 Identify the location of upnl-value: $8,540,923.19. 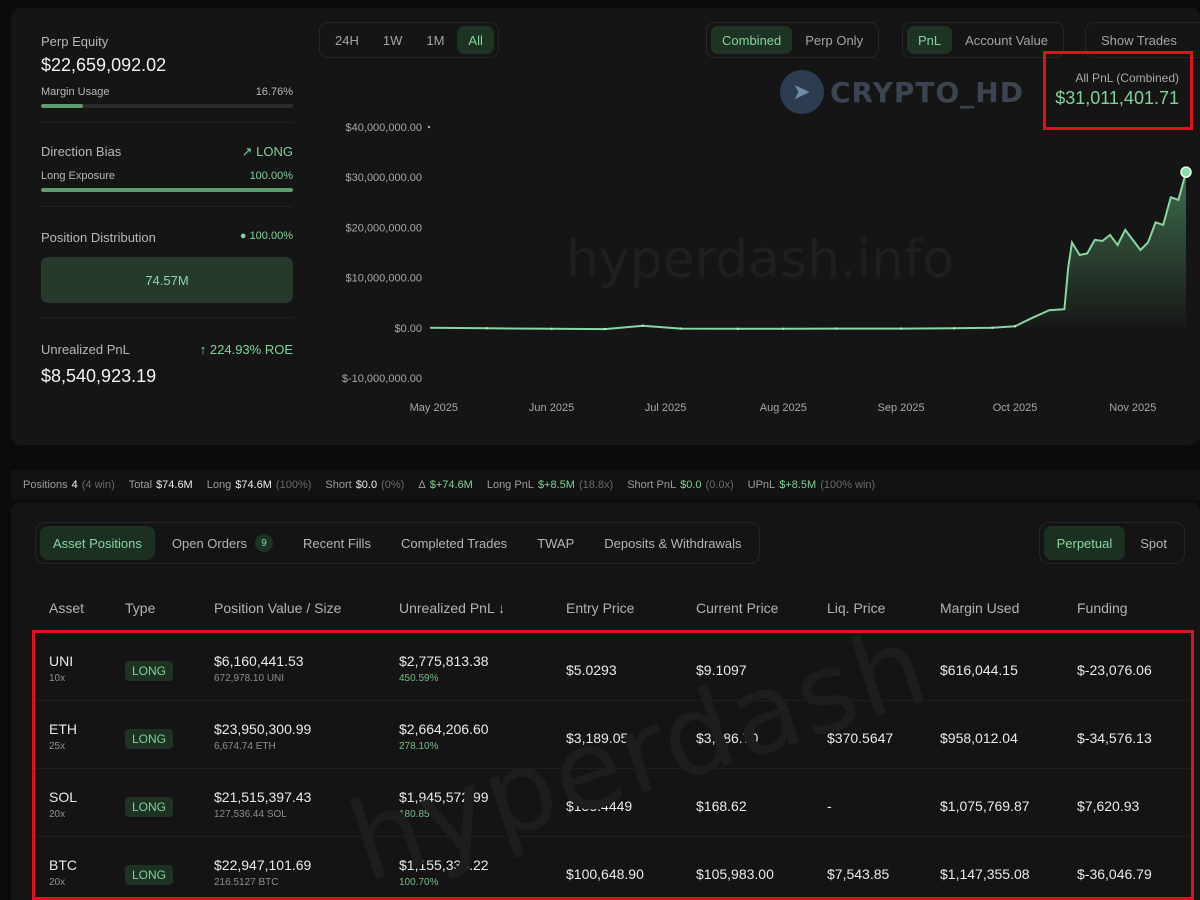
(99, 376).